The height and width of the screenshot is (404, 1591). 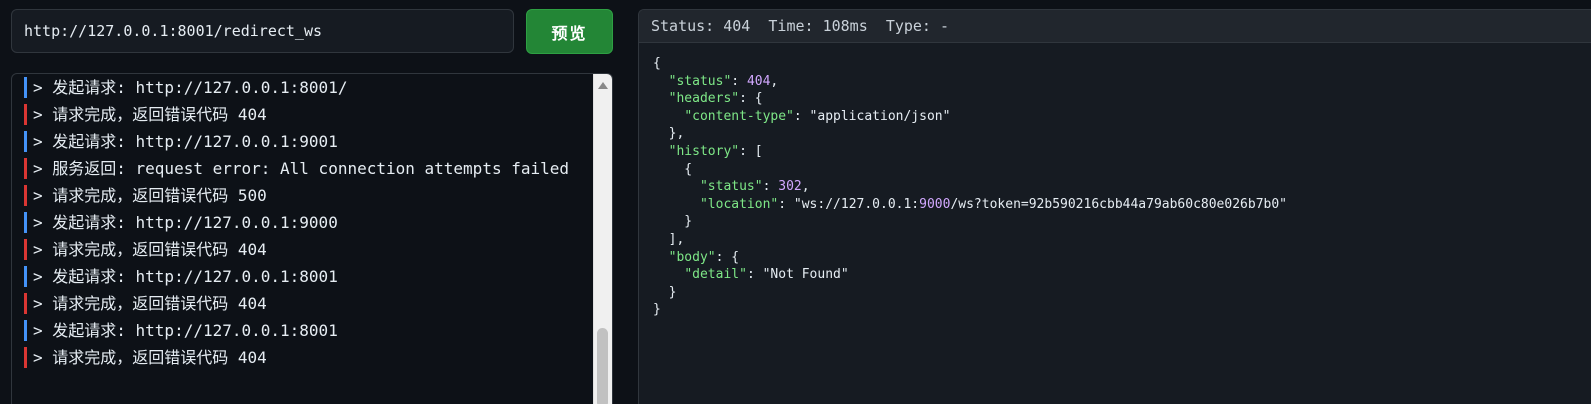 What do you see at coordinates (683, 26) in the screenshot?
I see `status-label: Status:` at bounding box center [683, 26].